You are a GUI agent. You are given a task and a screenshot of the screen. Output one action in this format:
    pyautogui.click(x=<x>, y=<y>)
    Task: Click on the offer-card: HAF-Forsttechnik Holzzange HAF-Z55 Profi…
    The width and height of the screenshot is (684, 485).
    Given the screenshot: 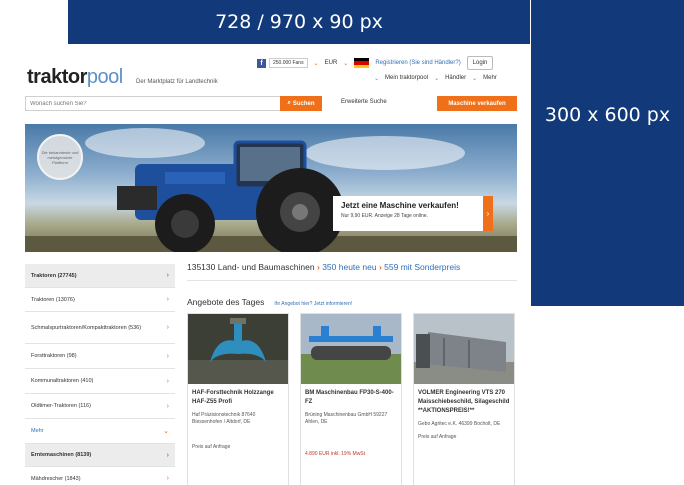 What is the action you would take?
    pyautogui.click(x=238, y=399)
    